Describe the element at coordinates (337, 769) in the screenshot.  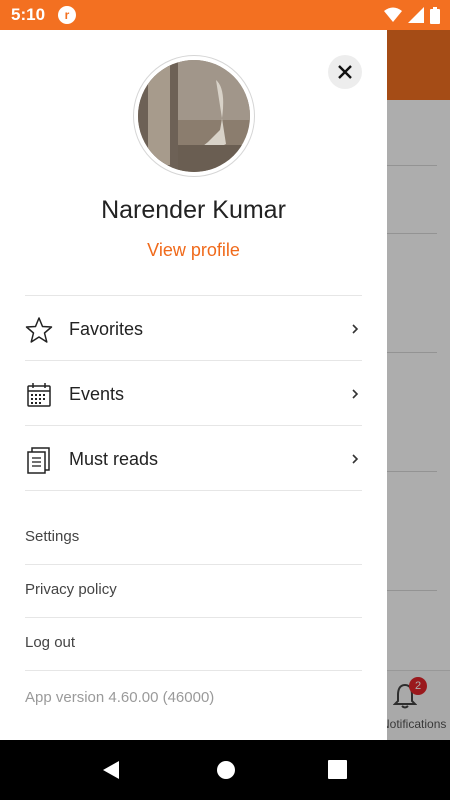
I see `recents-icon` at that location.